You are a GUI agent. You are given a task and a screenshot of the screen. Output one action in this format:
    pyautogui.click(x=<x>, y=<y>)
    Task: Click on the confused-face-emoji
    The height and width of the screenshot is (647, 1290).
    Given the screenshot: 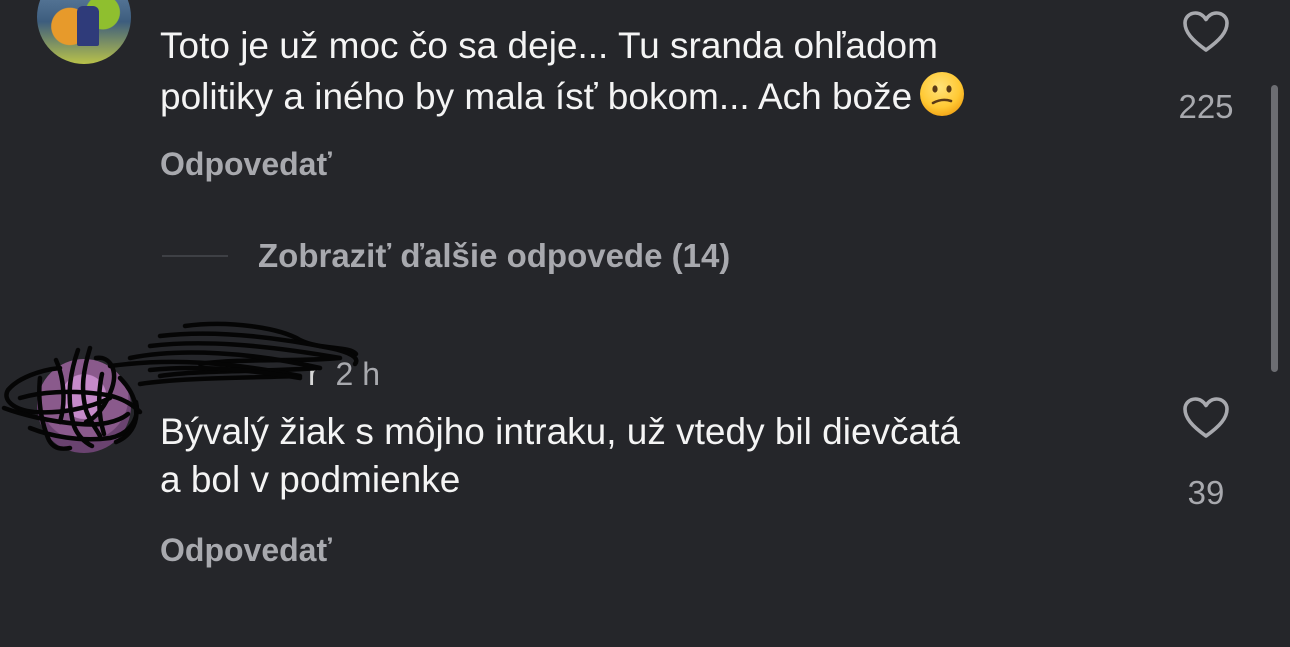 What is the action you would take?
    pyautogui.click(x=942, y=94)
    